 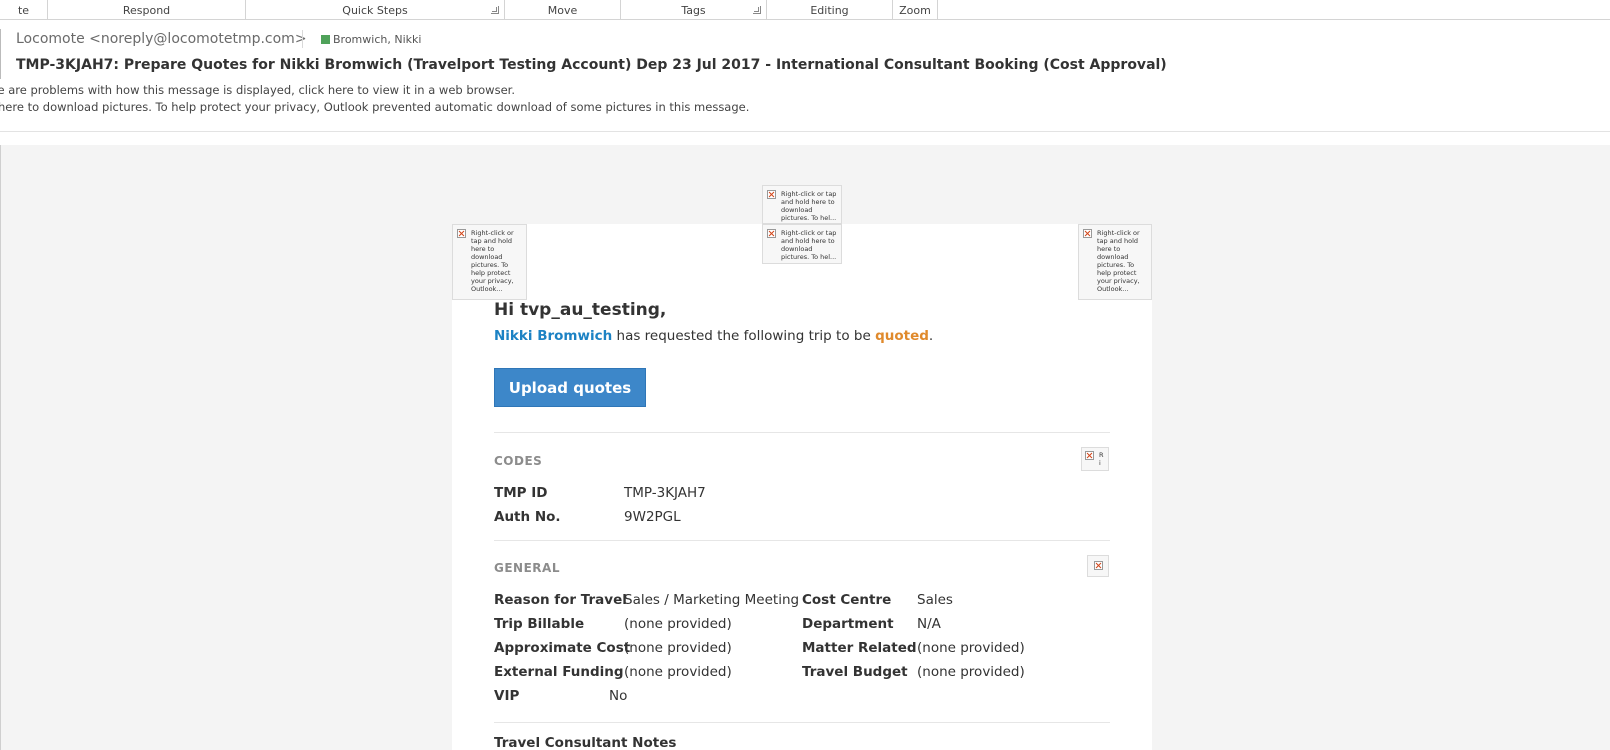 What do you see at coordinates (527, 517) in the screenshot?
I see `field-label-auth-no: Auth No.` at bounding box center [527, 517].